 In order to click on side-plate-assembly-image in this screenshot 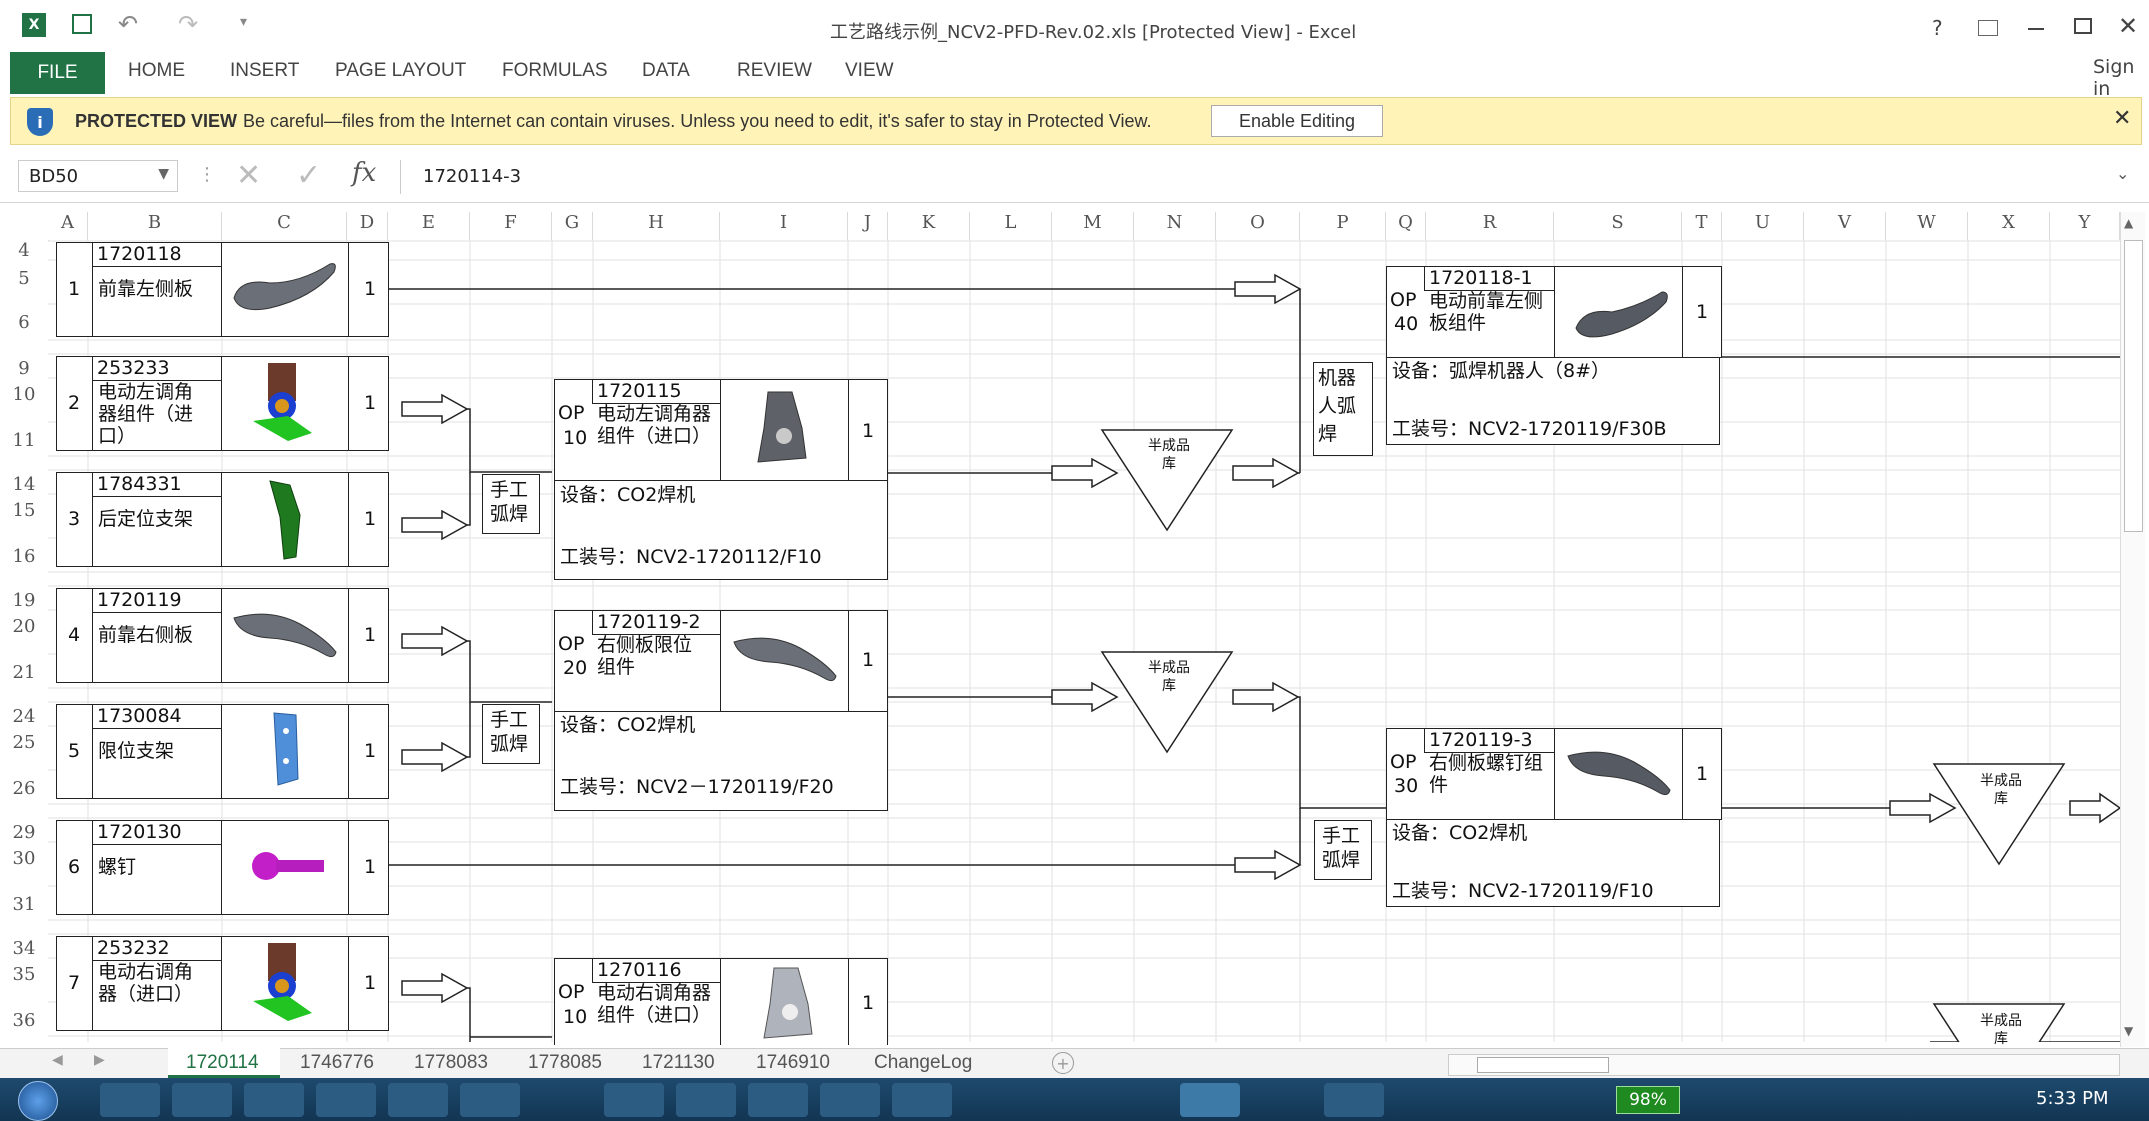, I will do `click(1621, 314)`.